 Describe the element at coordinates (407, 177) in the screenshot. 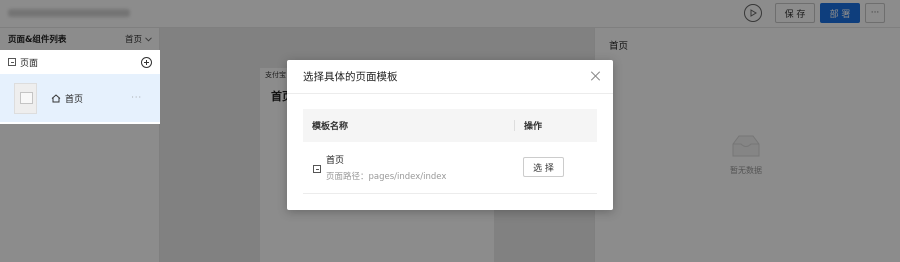

I see `template-path-value: pages/index/index` at that location.